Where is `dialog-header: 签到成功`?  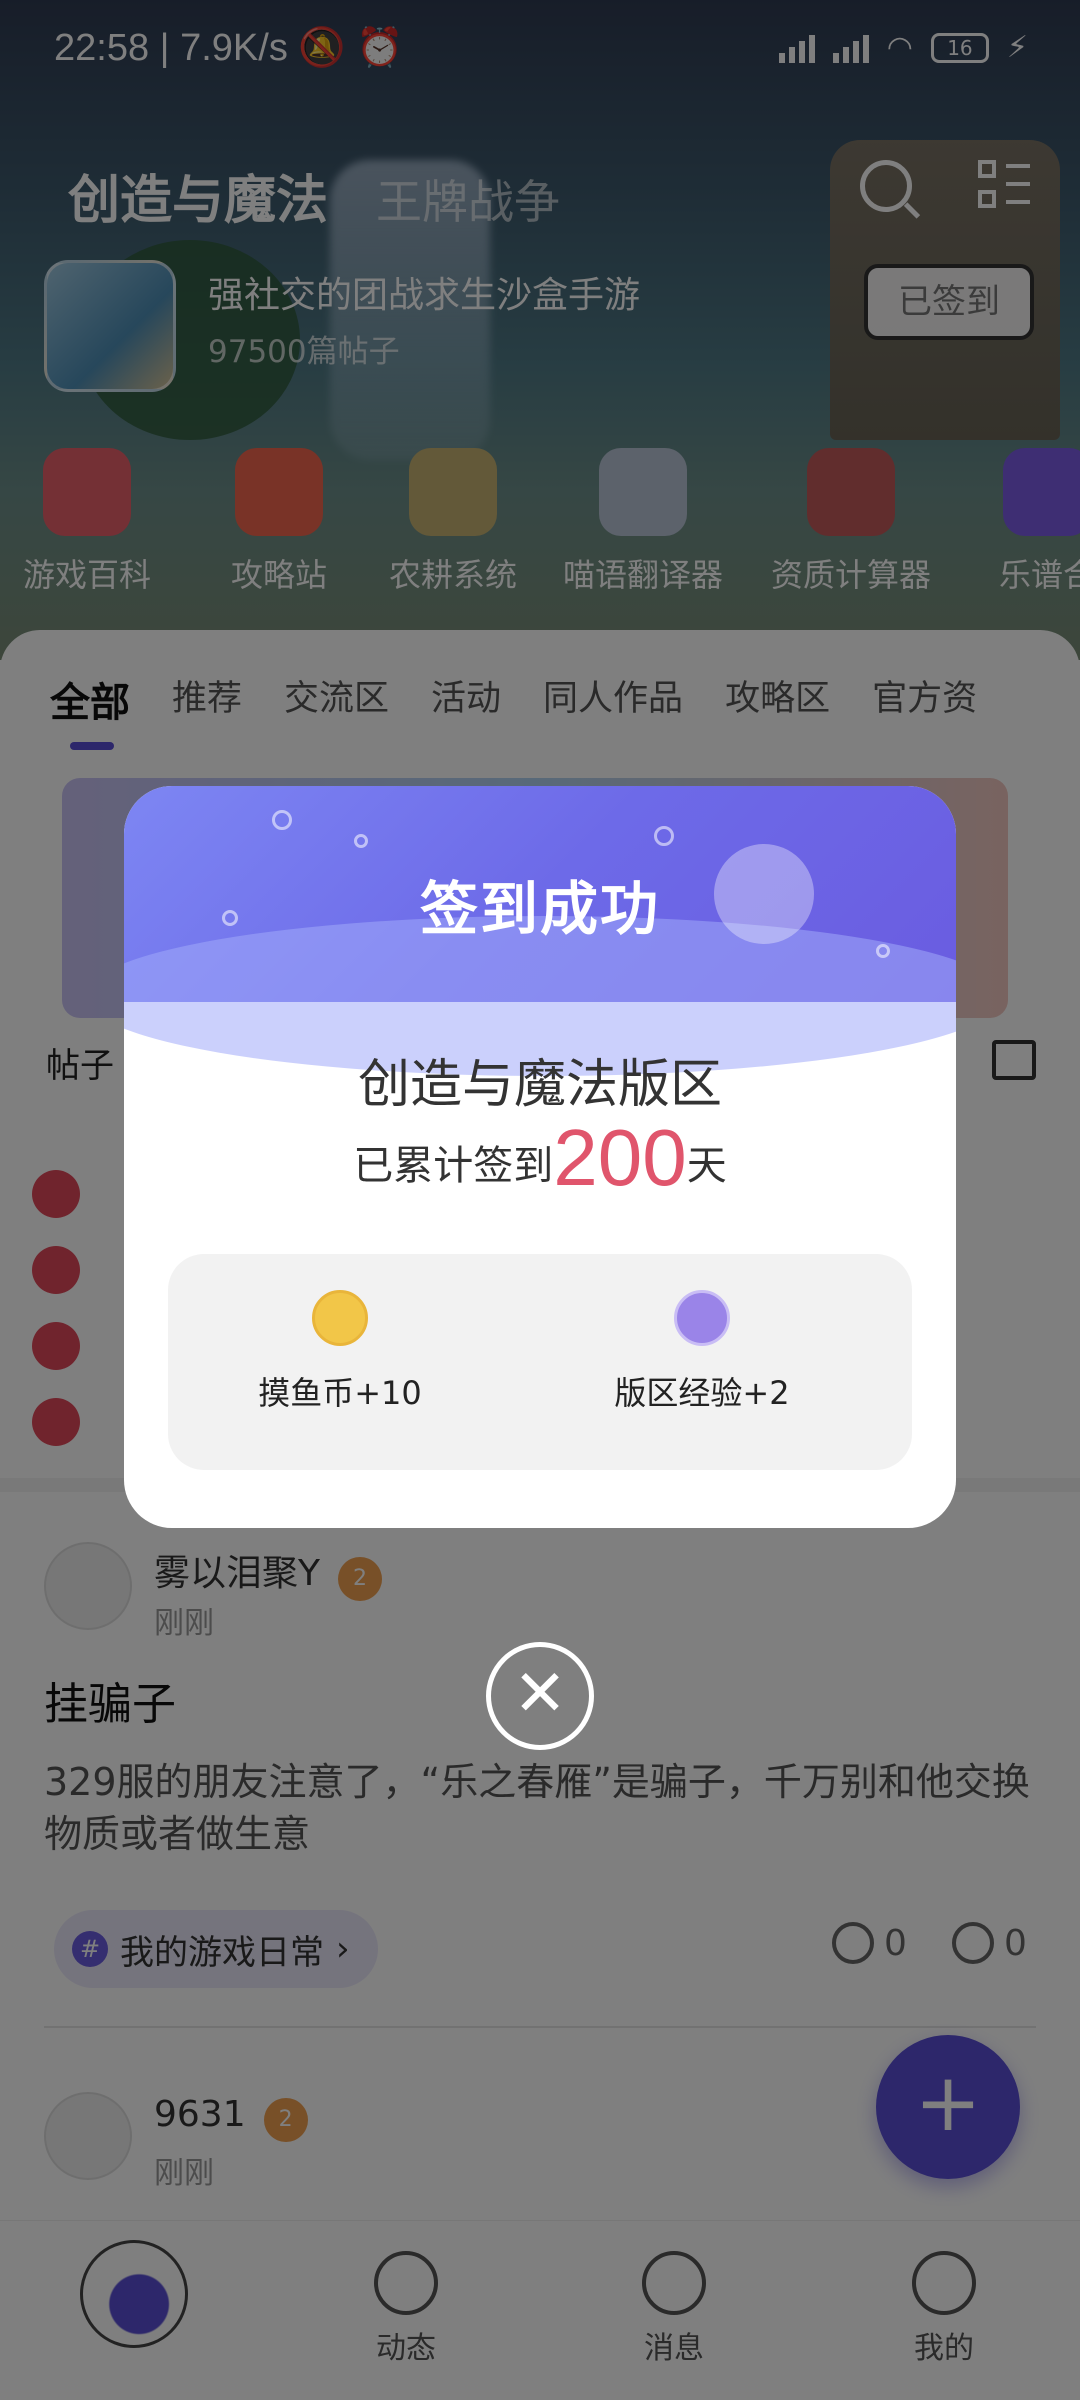 dialog-header: 签到成功 is located at coordinates (540, 931).